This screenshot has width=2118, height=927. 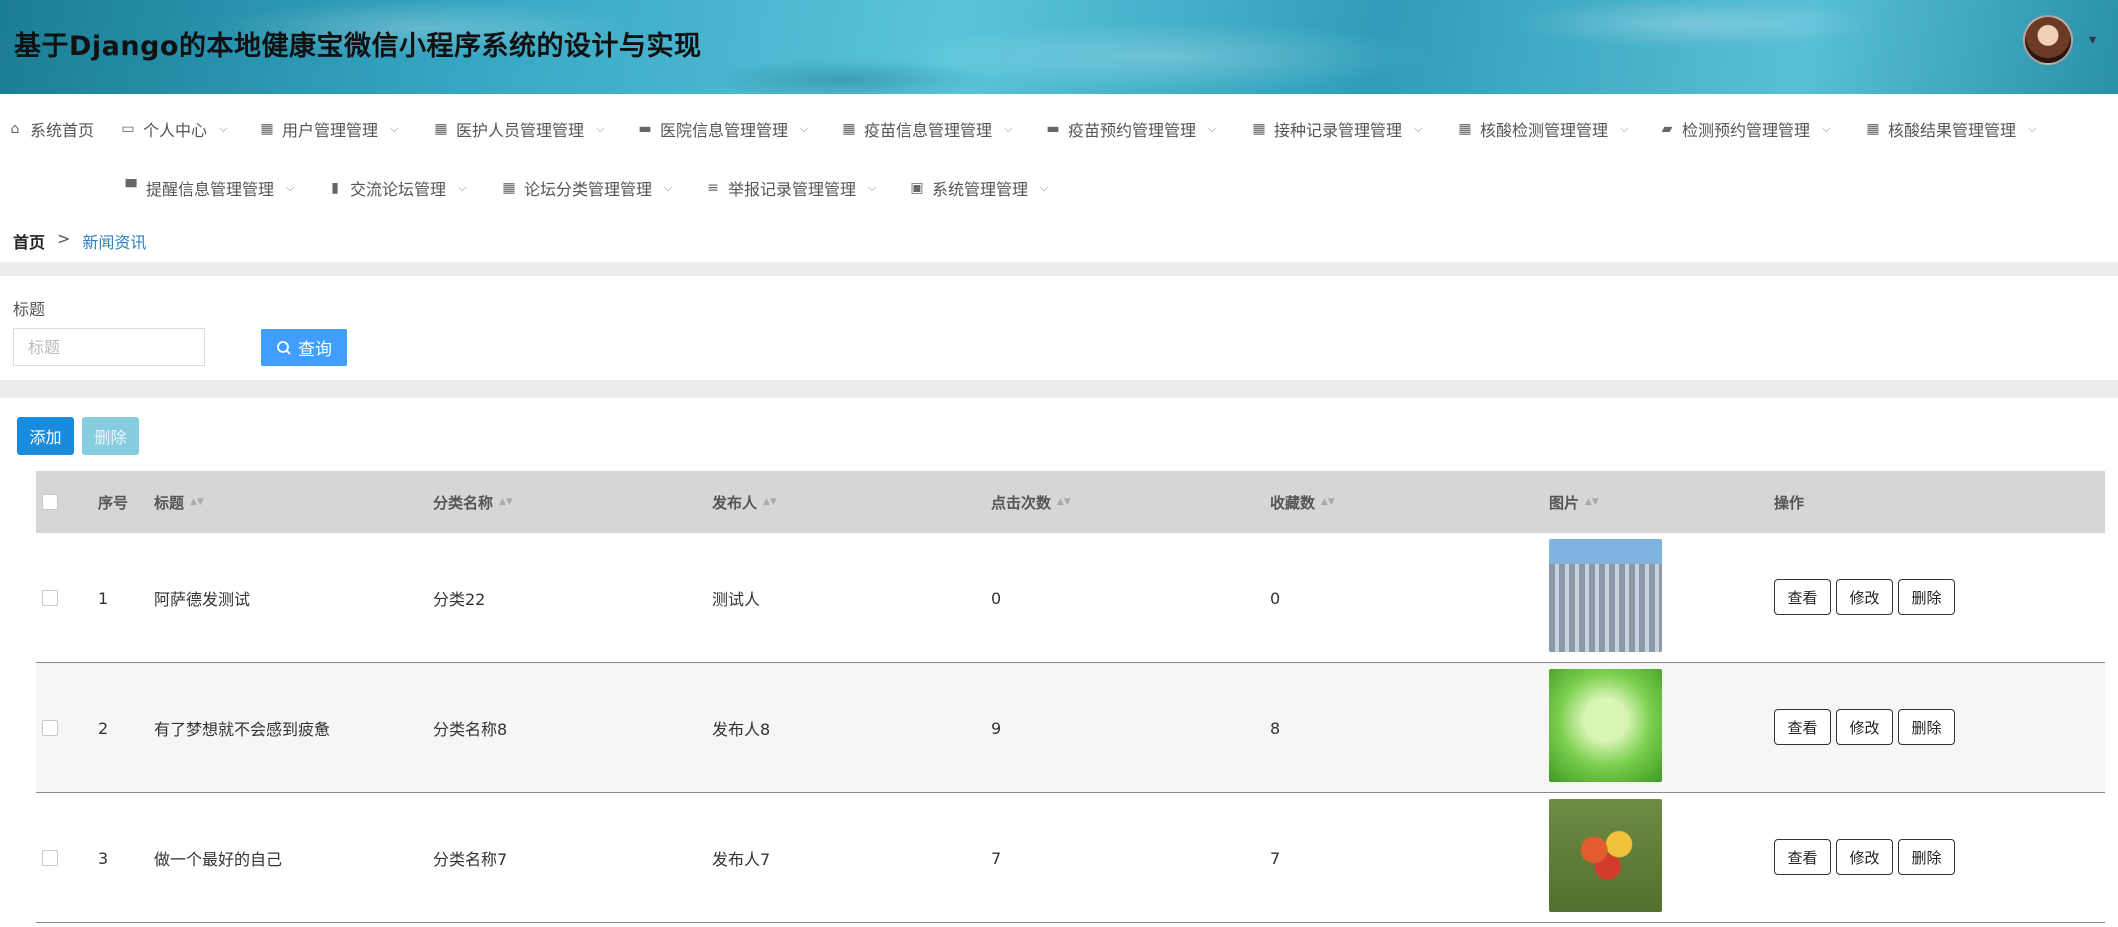 I want to click on nav-item-label: 用户管理管理, so click(x=330, y=130).